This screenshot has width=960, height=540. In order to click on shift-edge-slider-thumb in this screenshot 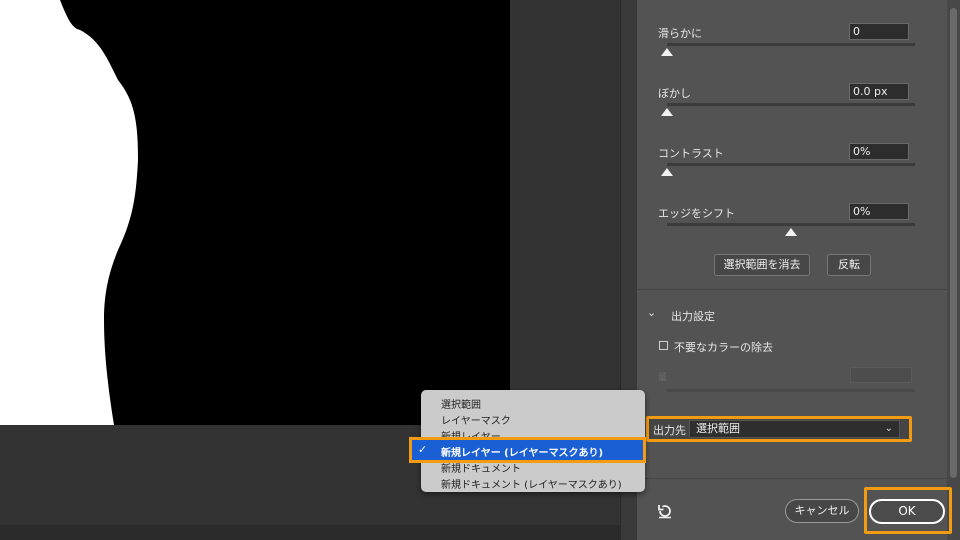, I will do `click(791, 232)`.